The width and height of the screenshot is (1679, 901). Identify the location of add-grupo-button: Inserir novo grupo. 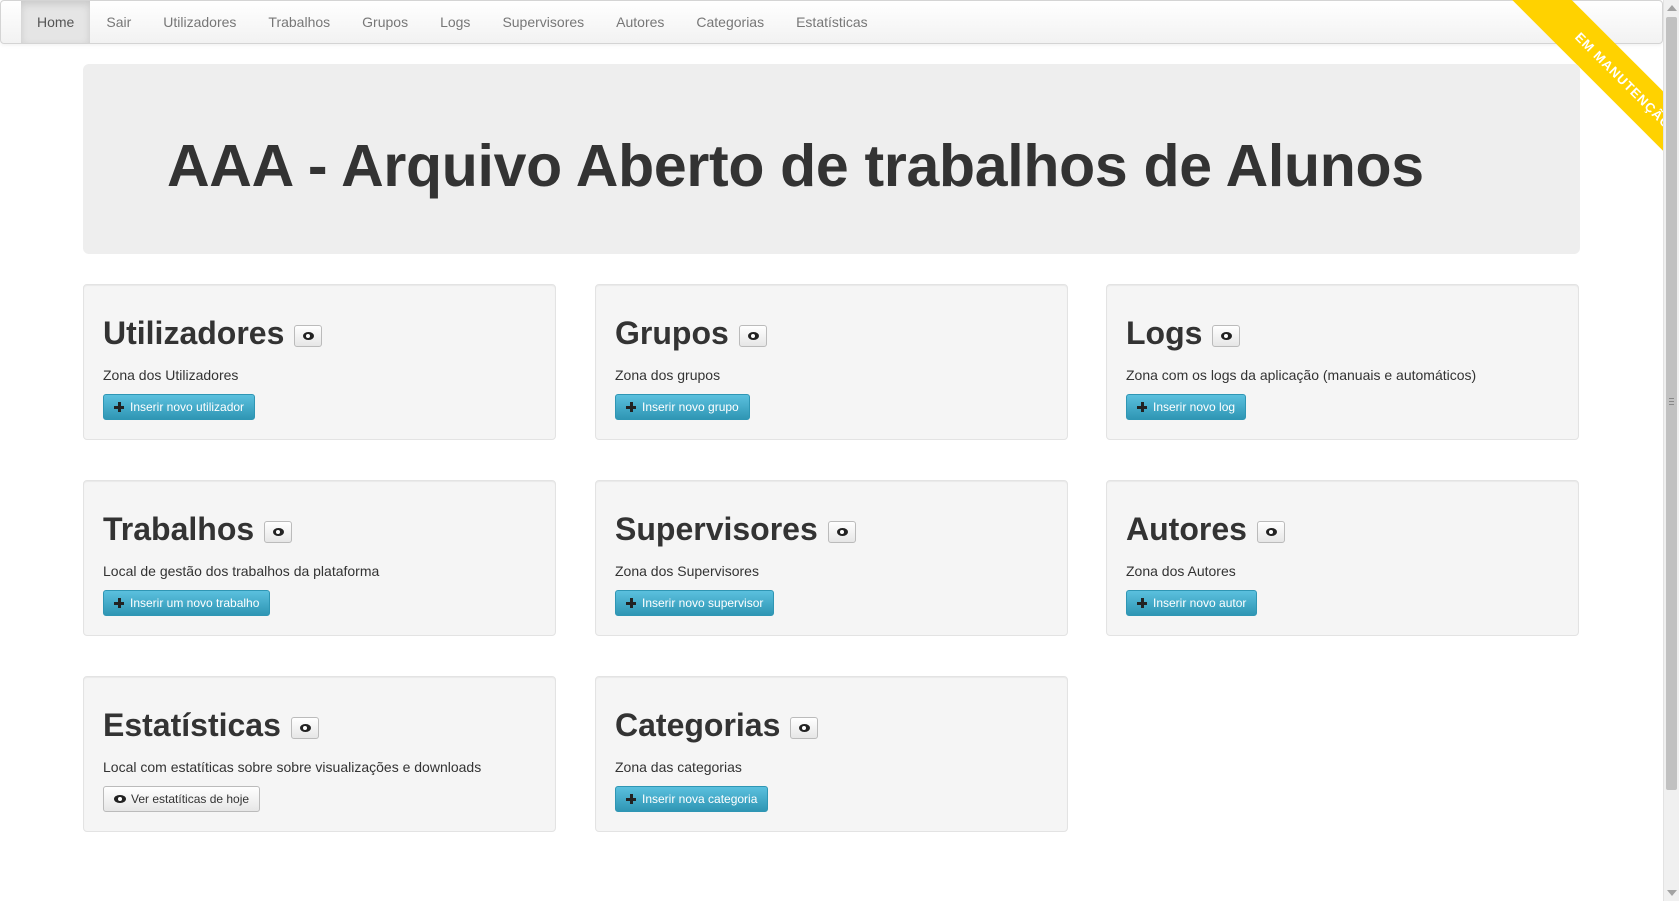
(682, 407).